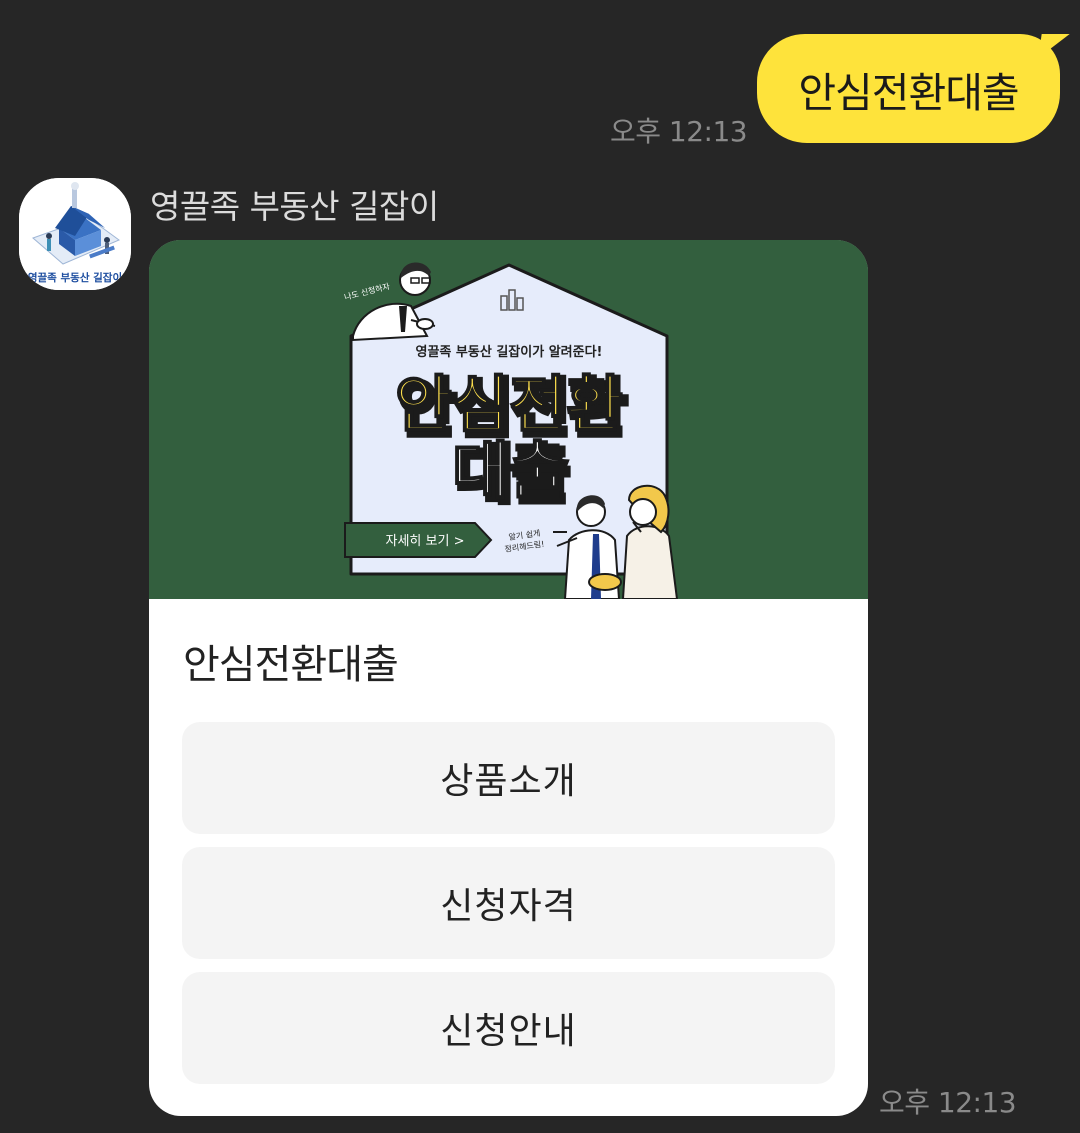 The height and width of the screenshot is (1133, 1080). What do you see at coordinates (509, 404) in the screenshot?
I see `banner-headline-line1: 안심전환` at bounding box center [509, 404].